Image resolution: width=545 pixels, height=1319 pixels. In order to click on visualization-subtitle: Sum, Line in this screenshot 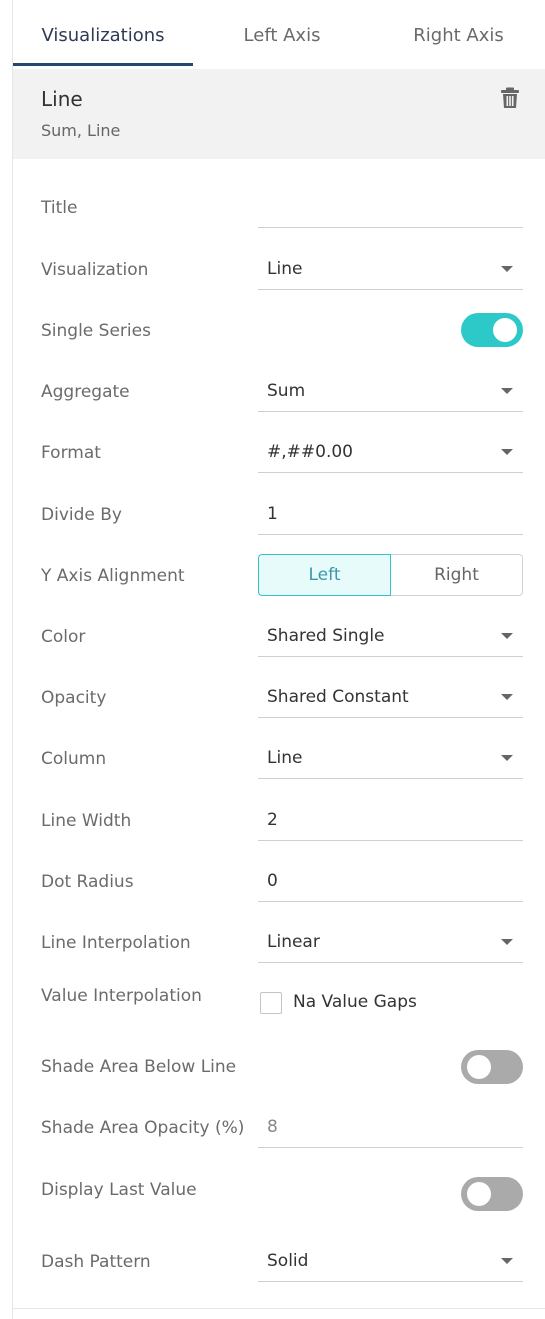, I will do `click(81, 130)`.